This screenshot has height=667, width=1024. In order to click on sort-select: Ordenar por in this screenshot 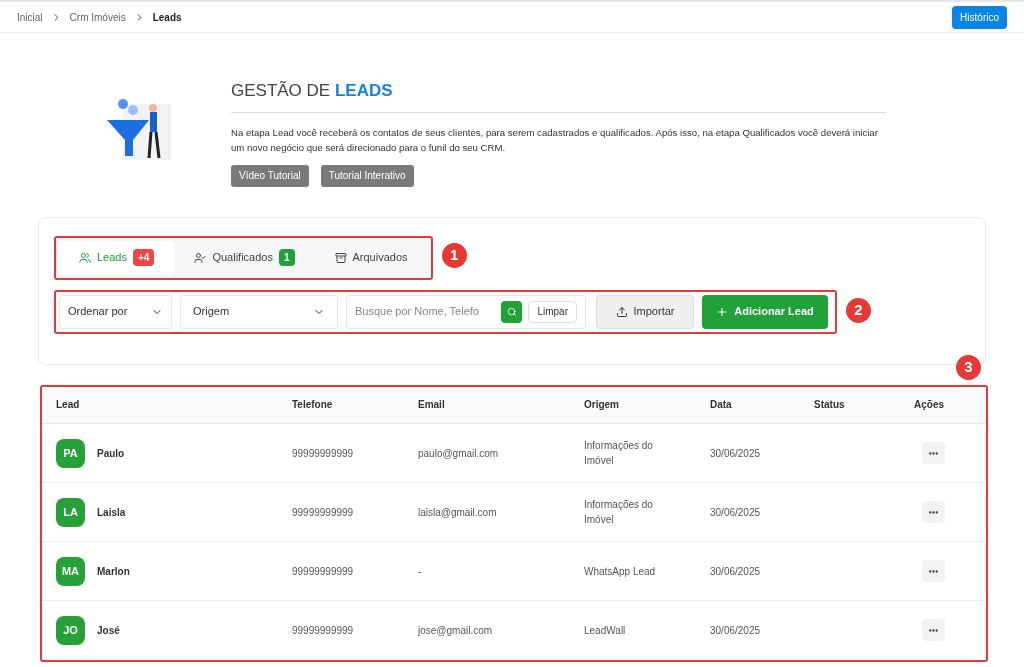, I will do `click(115, 311)`.